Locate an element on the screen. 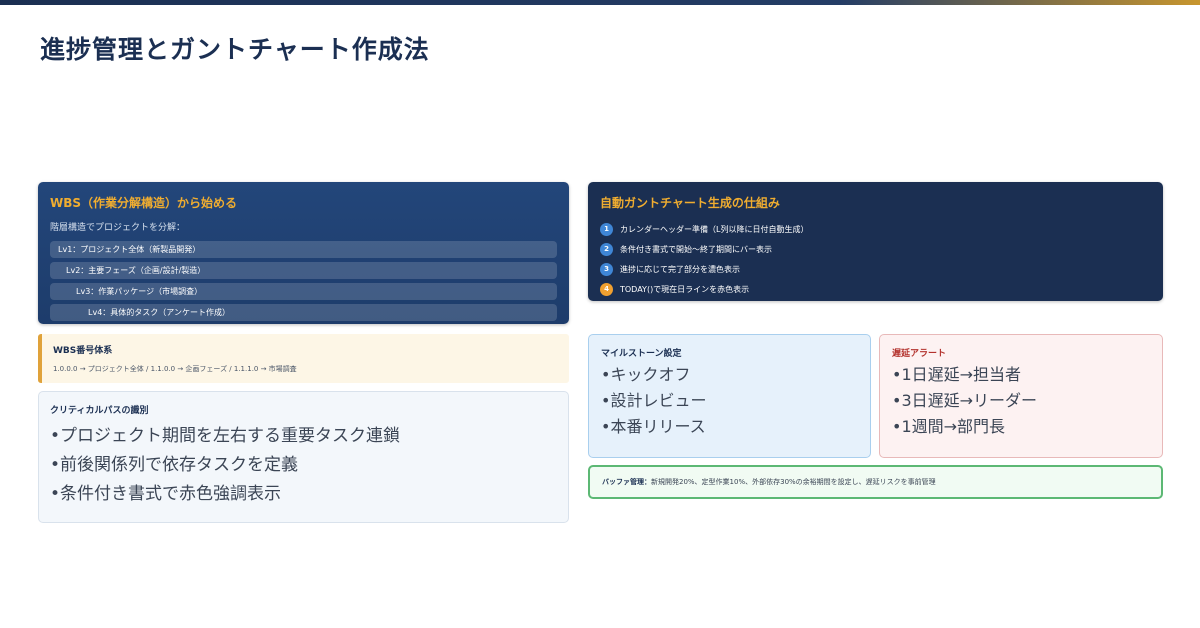 The height and width of the screenshot is (628, 1200). gantt-step: 1 カレンダーヘッダー準備（L列以降に日付自動生成） is located at coordinates (875, 229).